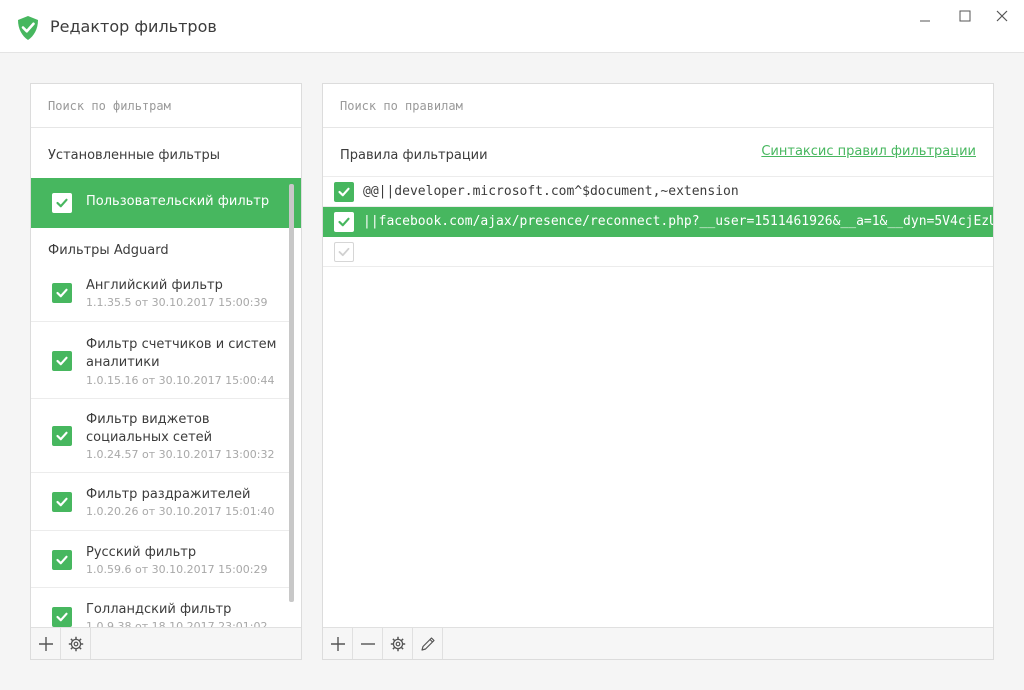 The height and width of the screenshot is (690, 1024). Describe the element at coordinates (925, 16) in the screenshot. I see `minimize-button` at that location.